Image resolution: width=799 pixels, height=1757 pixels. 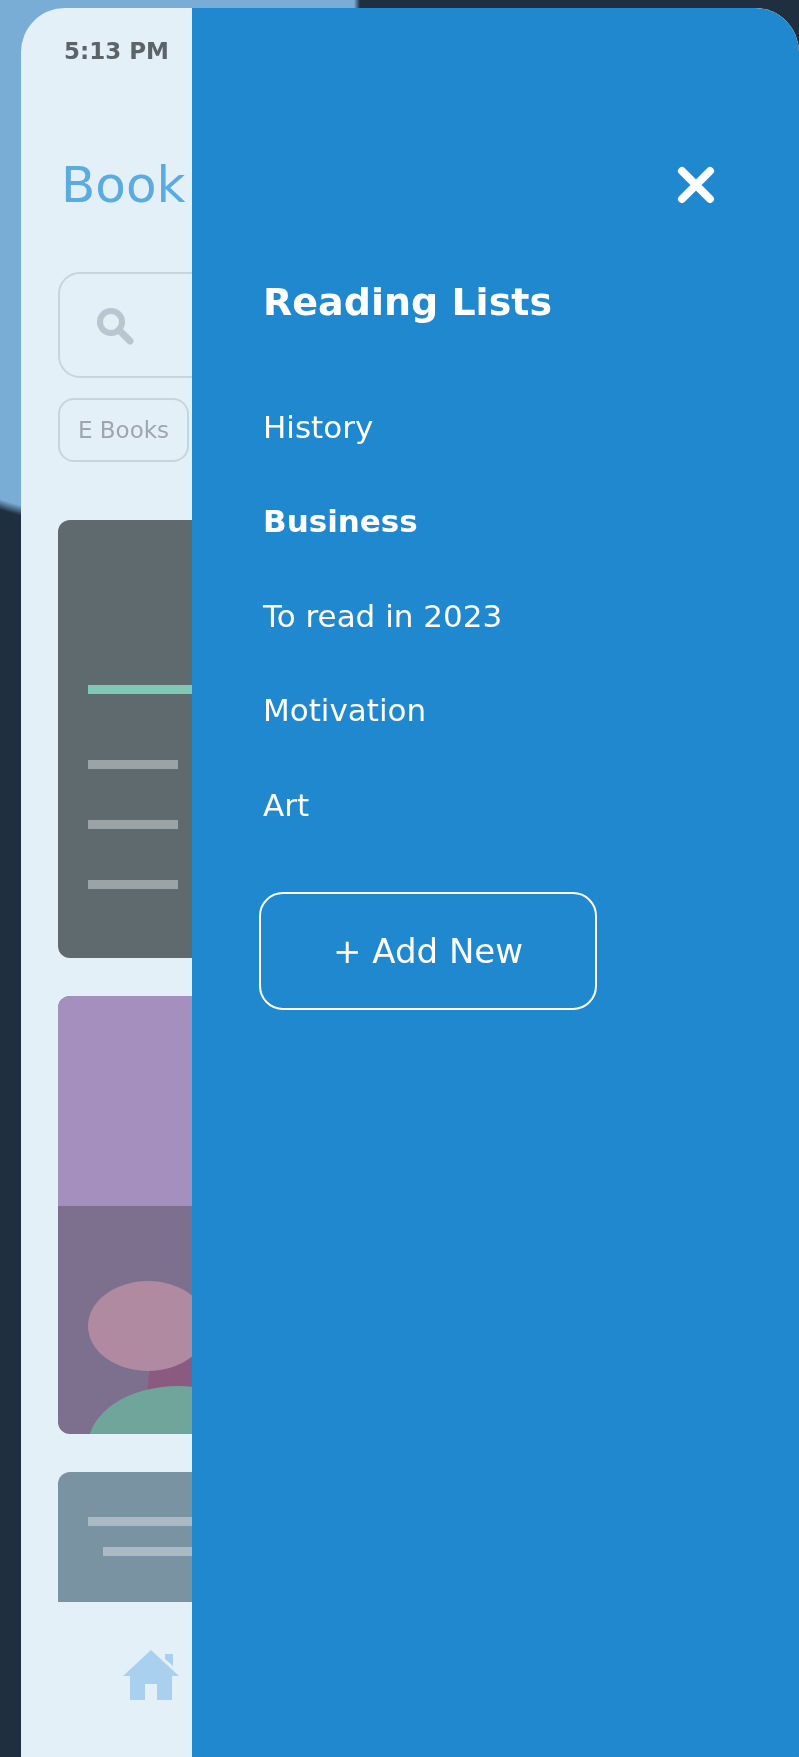 I want to click on drawer-title: Reading Lists, so click(x=408, y=303).